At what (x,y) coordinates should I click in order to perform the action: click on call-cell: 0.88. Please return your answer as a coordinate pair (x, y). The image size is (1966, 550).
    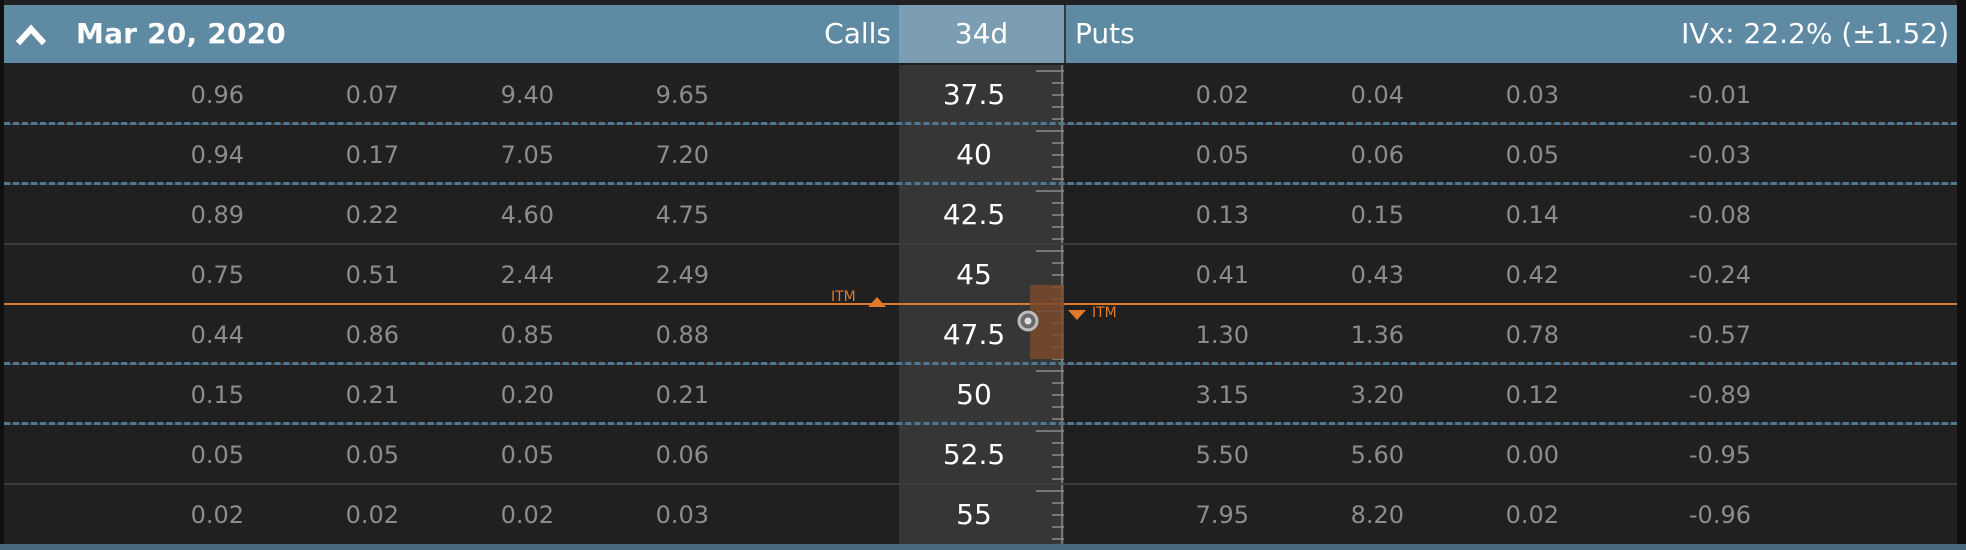
    Looking at the image, I should click on (649, 335).